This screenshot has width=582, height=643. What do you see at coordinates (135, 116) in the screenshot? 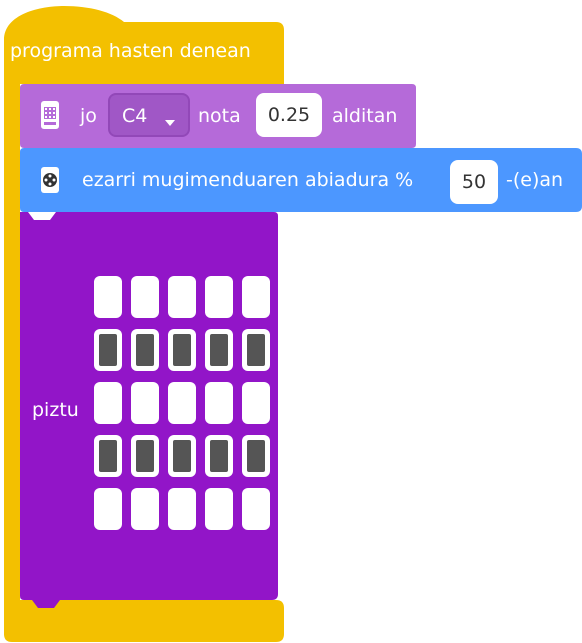
I see `note-value: C4` at bounding box center [135, 116].